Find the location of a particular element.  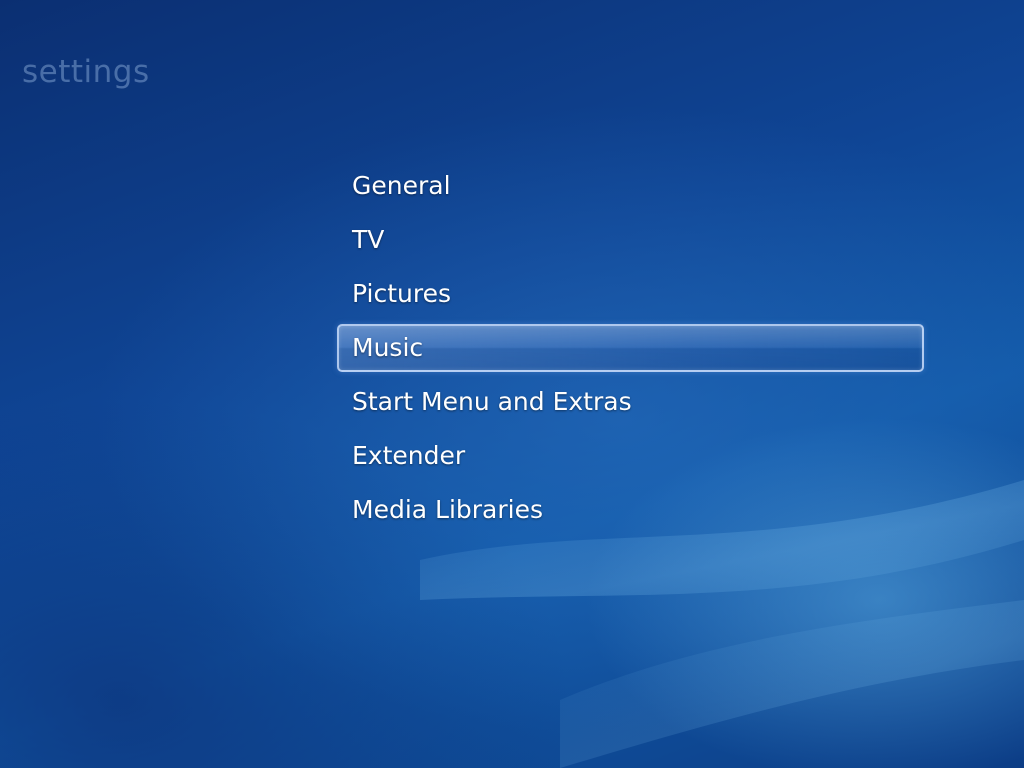

menu-item-extender: Extender is located at coordinates (630, 456).